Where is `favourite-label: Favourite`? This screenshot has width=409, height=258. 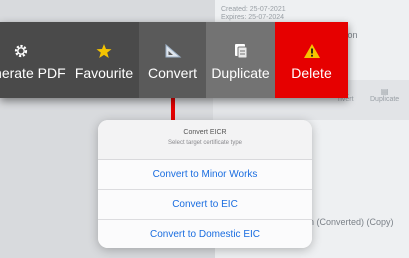
favourite-label: Favourite is located at coordinates (104, 72).